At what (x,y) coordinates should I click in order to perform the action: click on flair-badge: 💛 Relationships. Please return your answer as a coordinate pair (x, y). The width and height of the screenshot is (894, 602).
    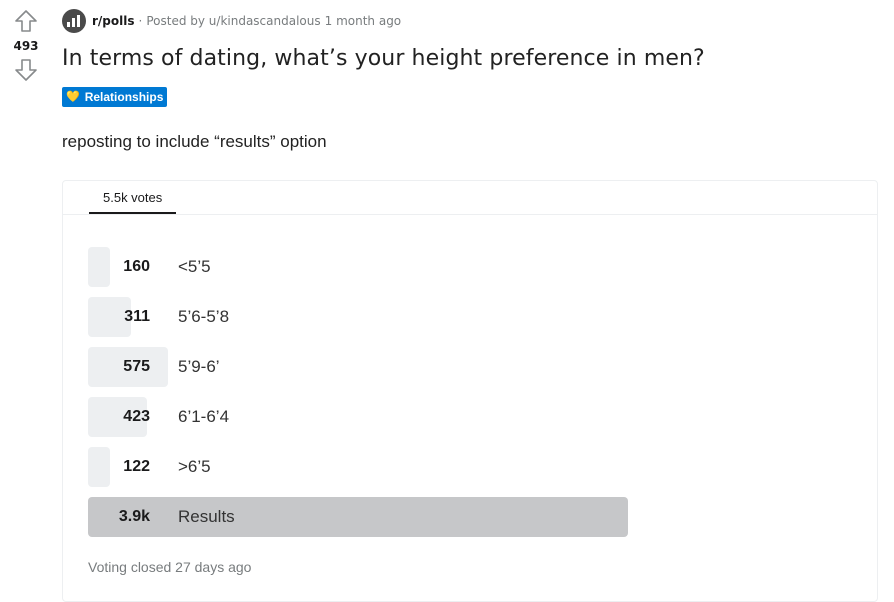
    Looking at the image, I should click on (115, 97).